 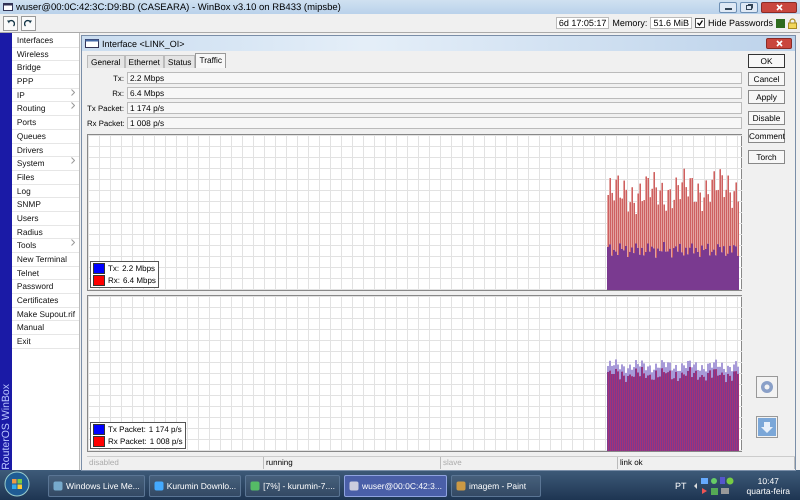 I want to click on menu-item: Routing, so click(x=31, y=109).